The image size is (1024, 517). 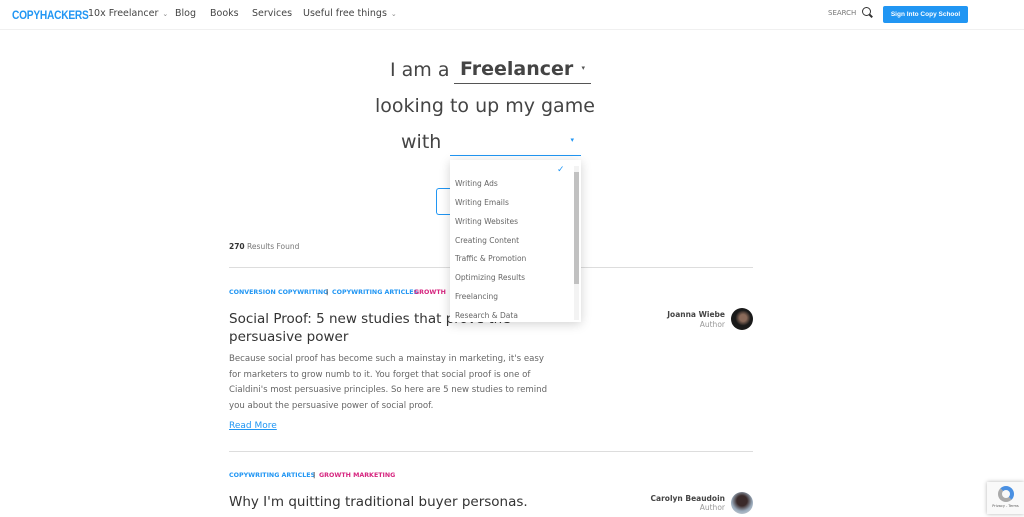 What do you see at coordinates (224, 13) in the screenshot?
I see `nav-books: Books` at bounding box center [224, 13].